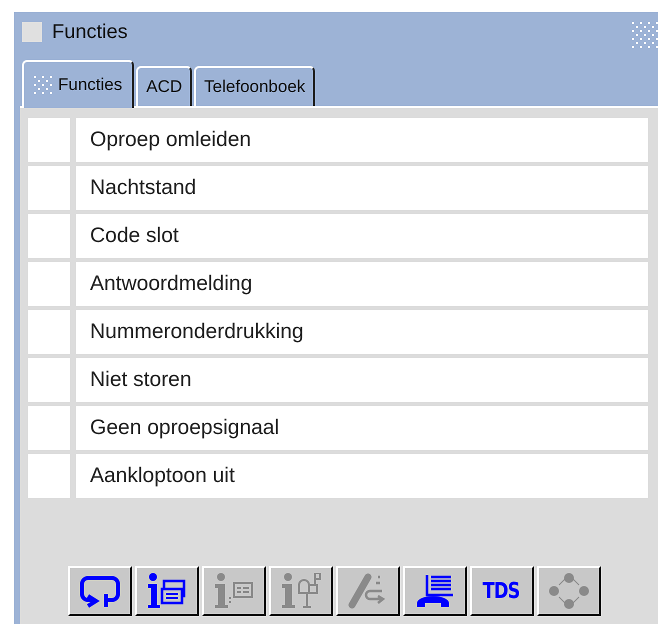 The height and width of the screenshot is (624, 658). What do you see at coordinates (362, 140) in the screenshot?
I see `function-item: Oproep omleiden` at bounding box center [362, 140].